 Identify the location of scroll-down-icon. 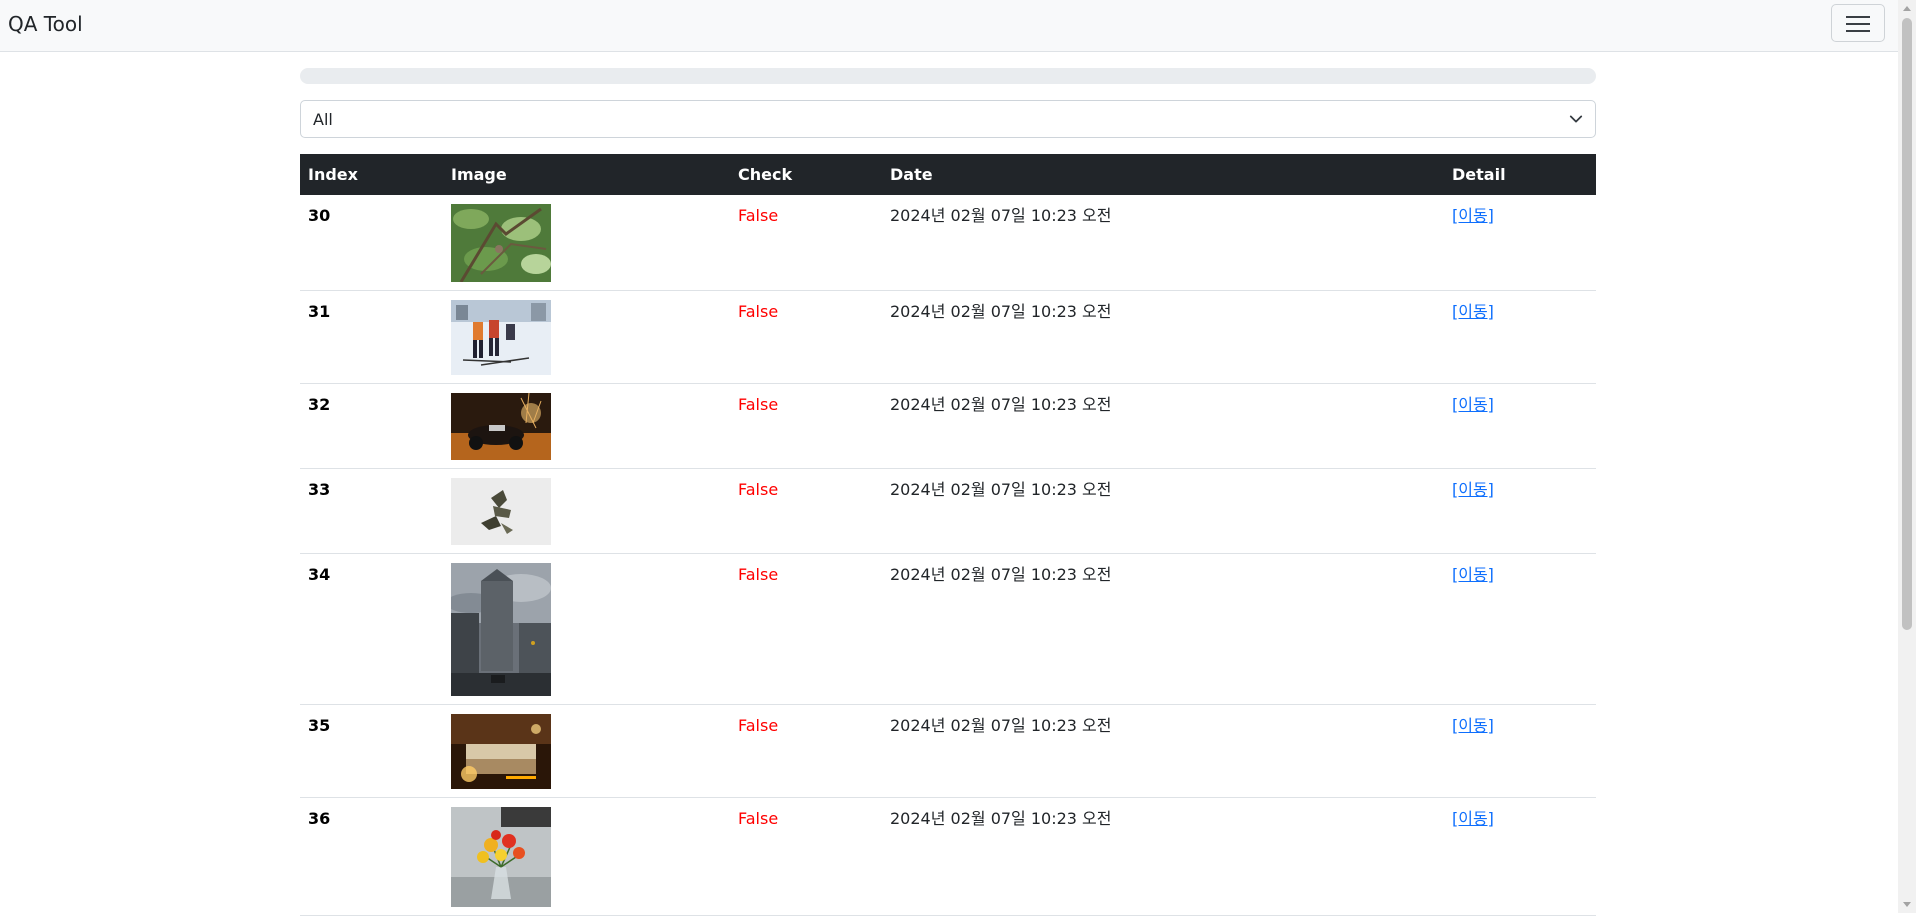
(1907, 904).